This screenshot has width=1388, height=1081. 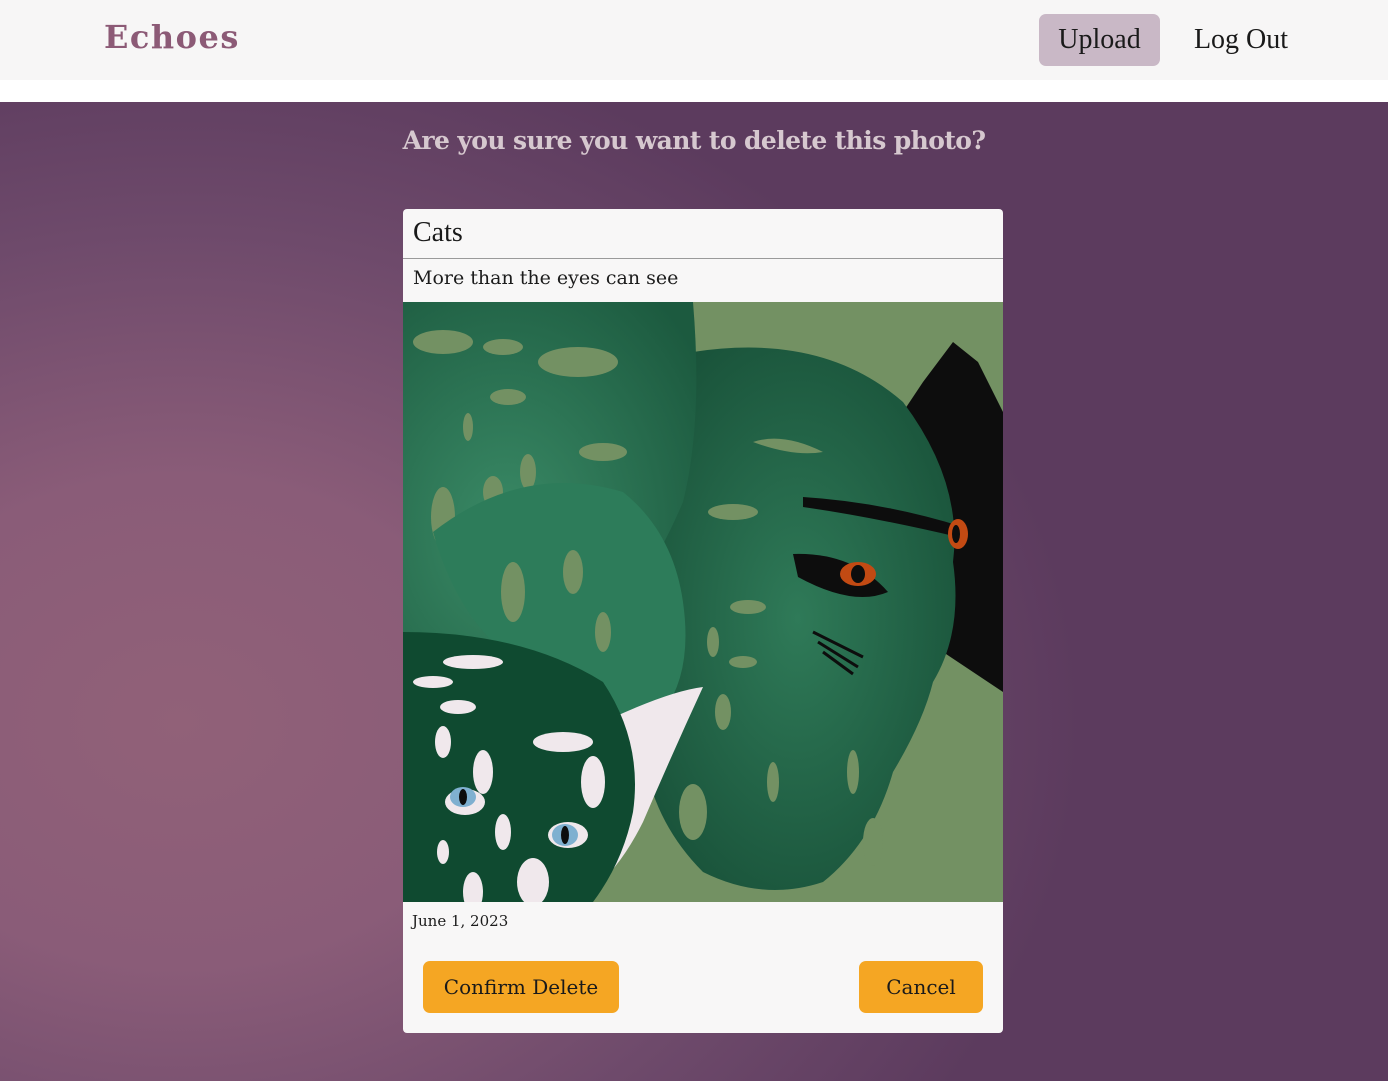 What do you see at coordinates (1099, 40) in the screenshot?
I see `upload-button: Upload` at bounding box center [1099, 40].